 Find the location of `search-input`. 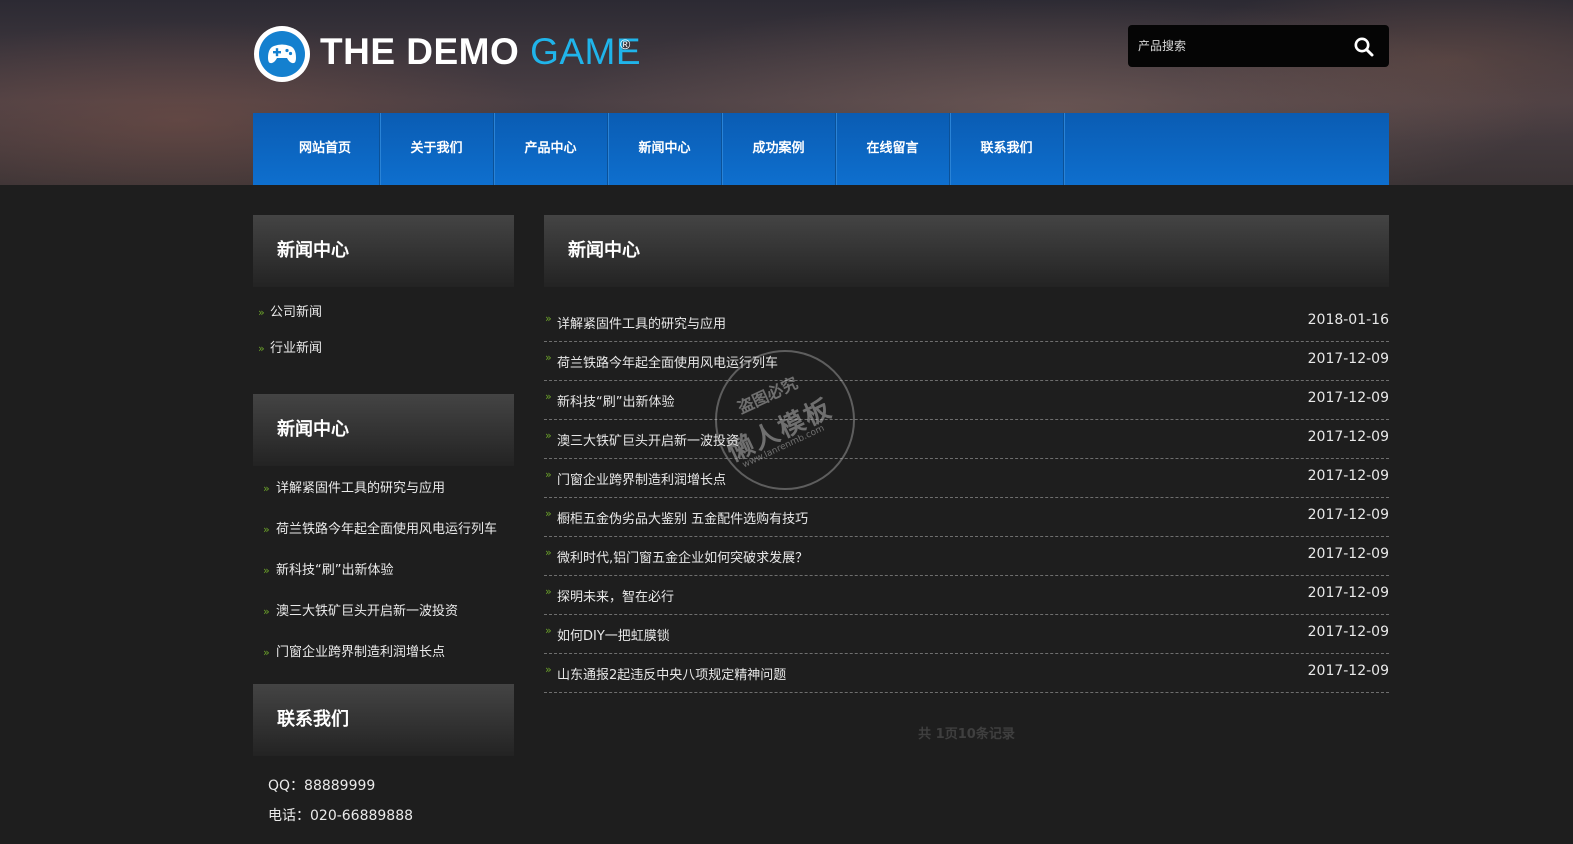

search-input is located at coordinates (1238, 46).